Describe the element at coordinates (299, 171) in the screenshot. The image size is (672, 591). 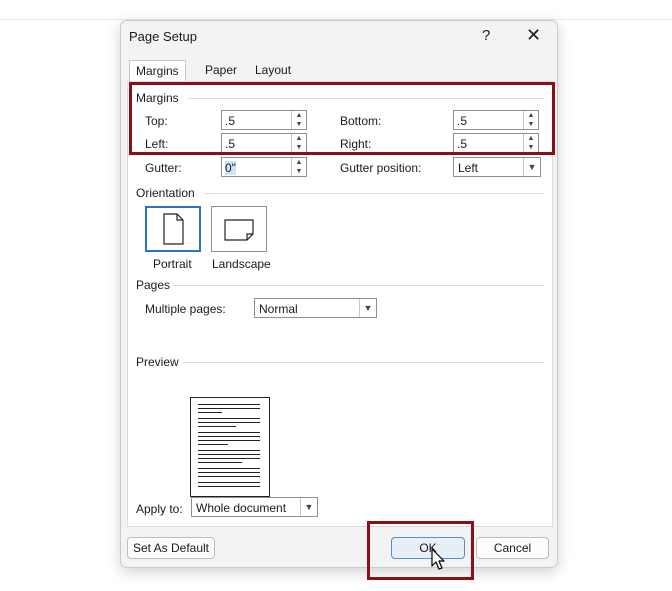
I see `spin-down-icon: ▼` at that location.